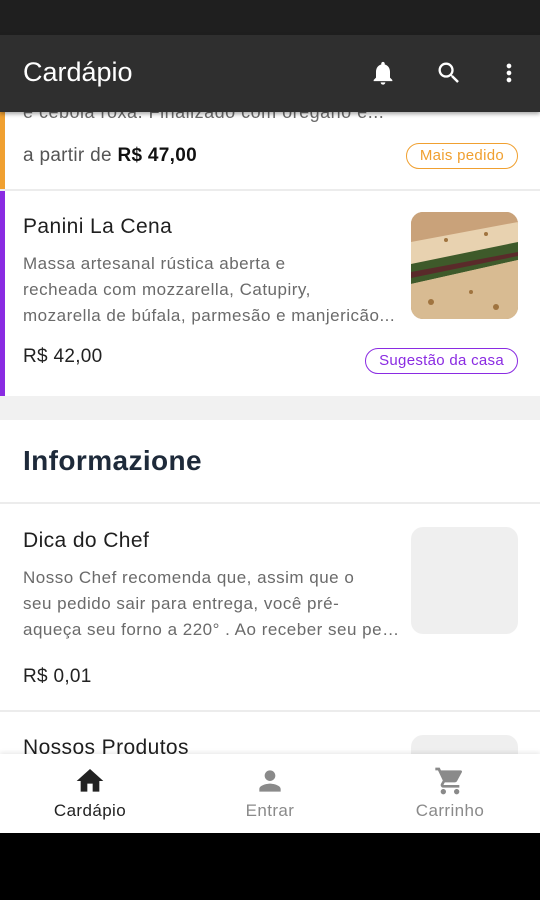 The image size is (540, 900). What do you see at coordinates (450, 810) in the screenshot?
I see `nav-label: Carrinho` at bounding box center [450, 810].